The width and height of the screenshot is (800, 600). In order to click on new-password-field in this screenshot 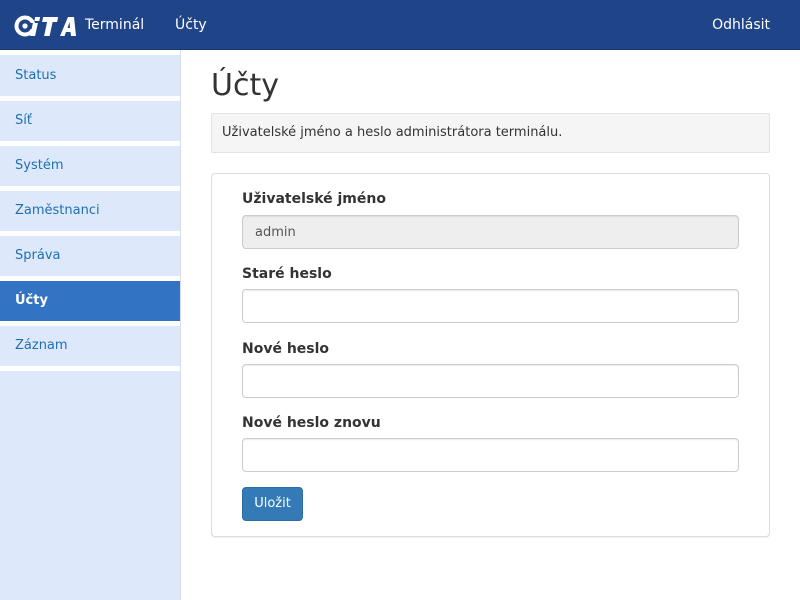, I will do `click(490, 381)`.